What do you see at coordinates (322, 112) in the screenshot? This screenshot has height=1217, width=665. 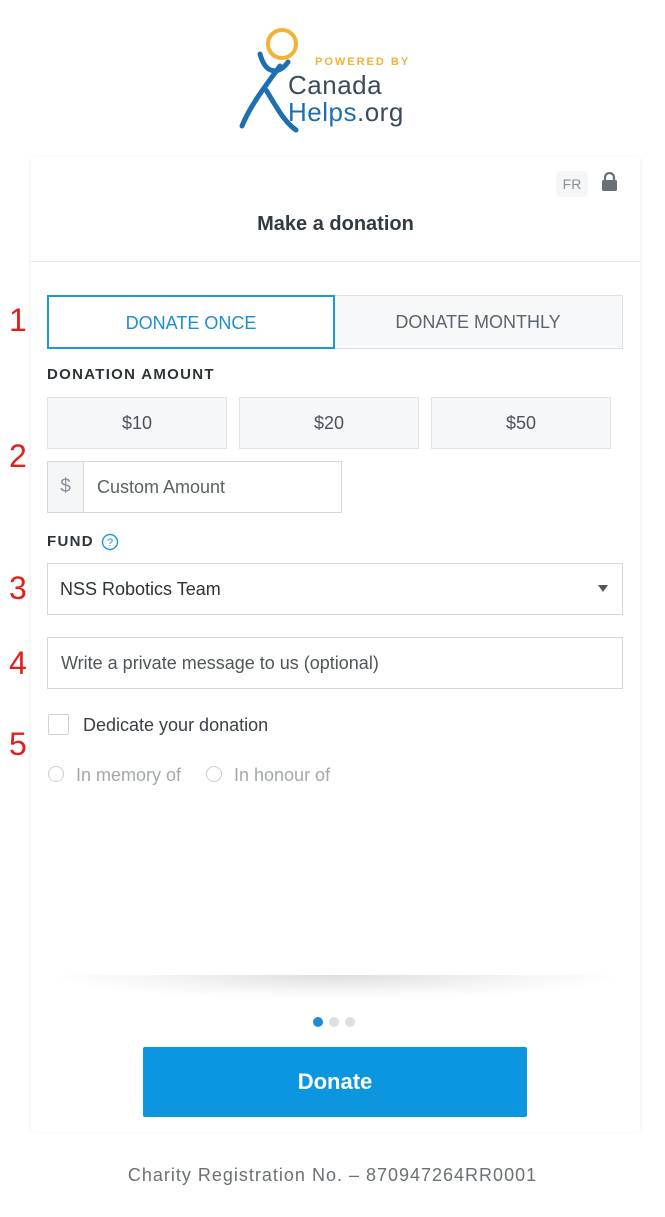 I see `brand-helps-text: Helps` at bounding box center [322, 112].